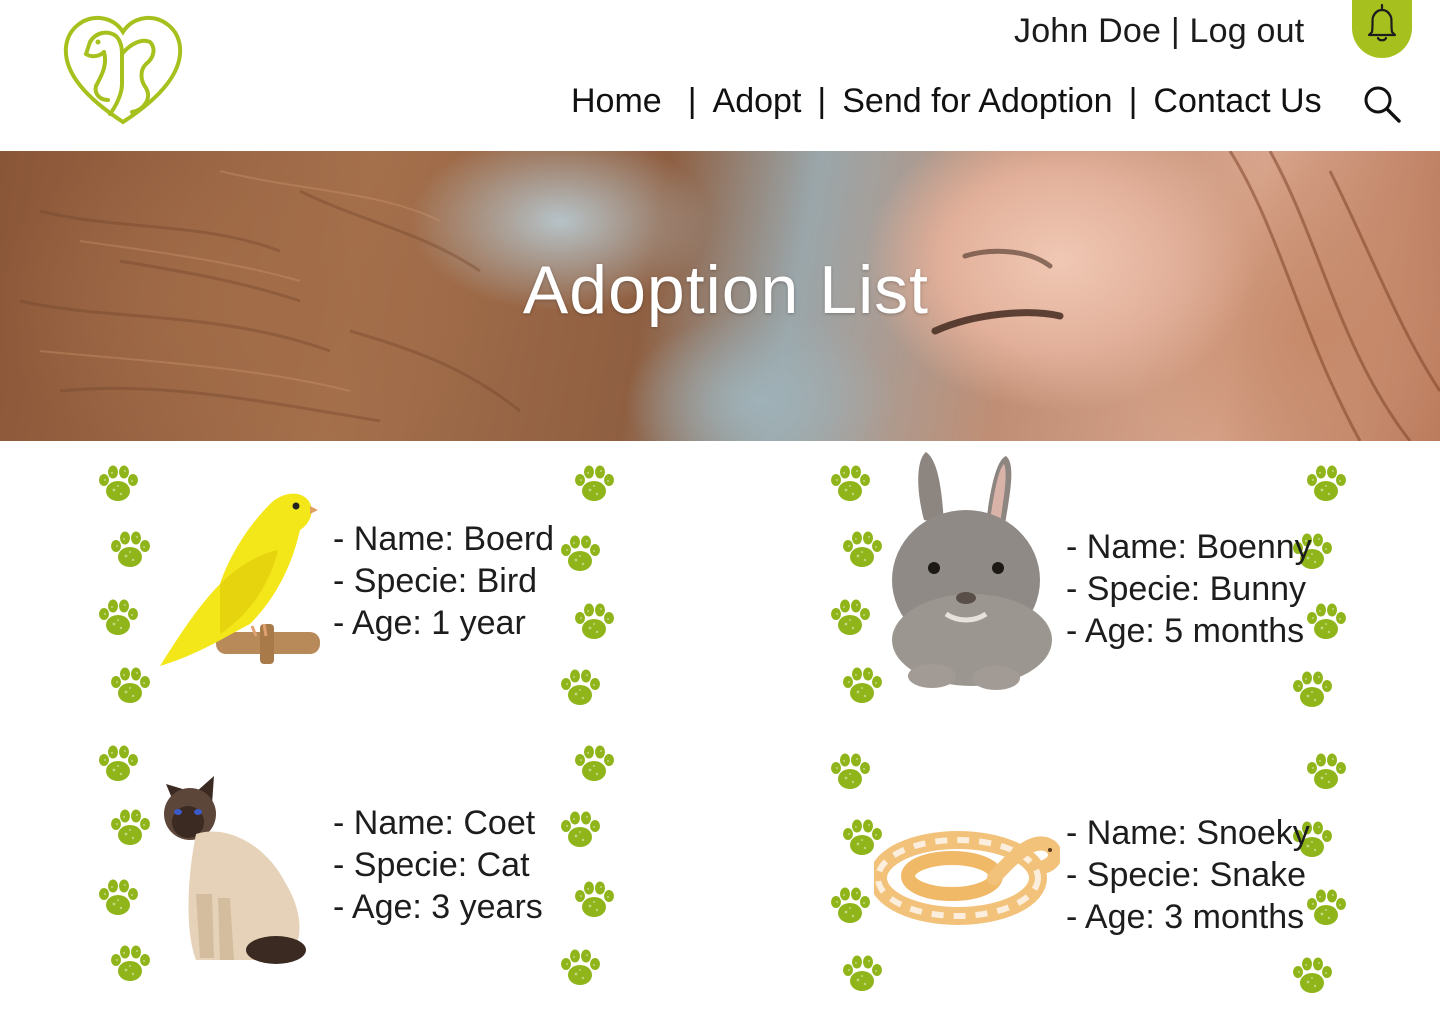 The image size is (1440, 1024). I want to click on pet-specie: - Specie: Cat, so click(431, 865).